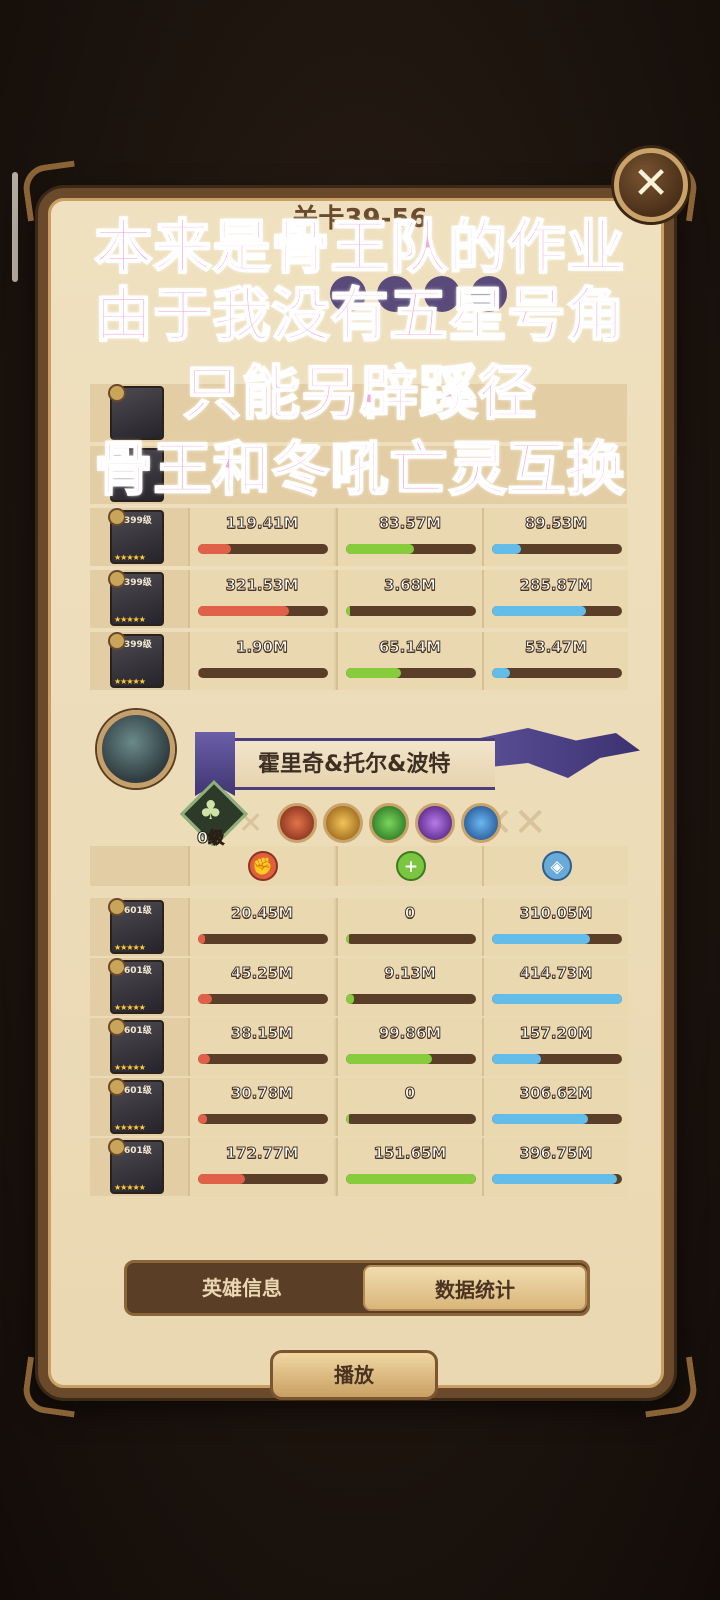 The width and height of the screenshot is (720, 1600). I want to click on shield-icon: ◈, so click(557, 866).